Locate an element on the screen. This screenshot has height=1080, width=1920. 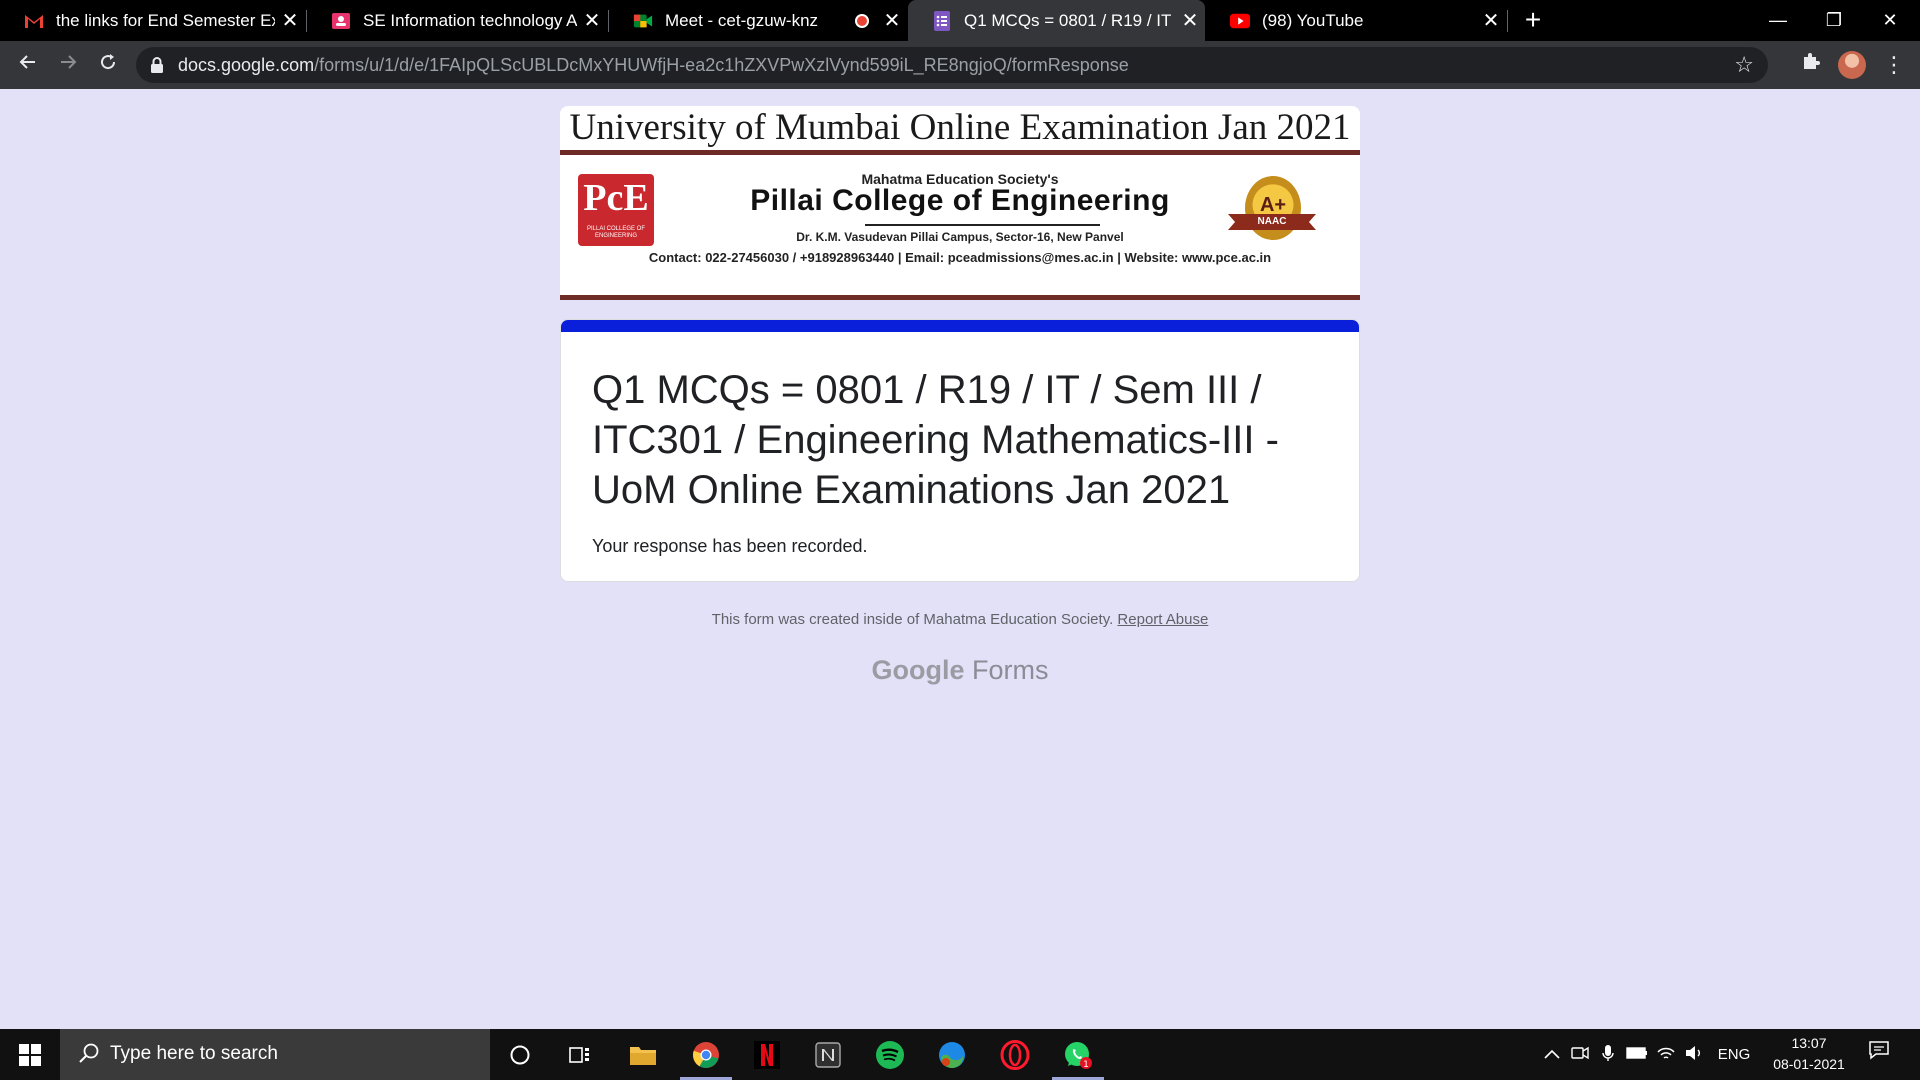
google-forms-logo: Google Forms is located at coordinates (960, 670).